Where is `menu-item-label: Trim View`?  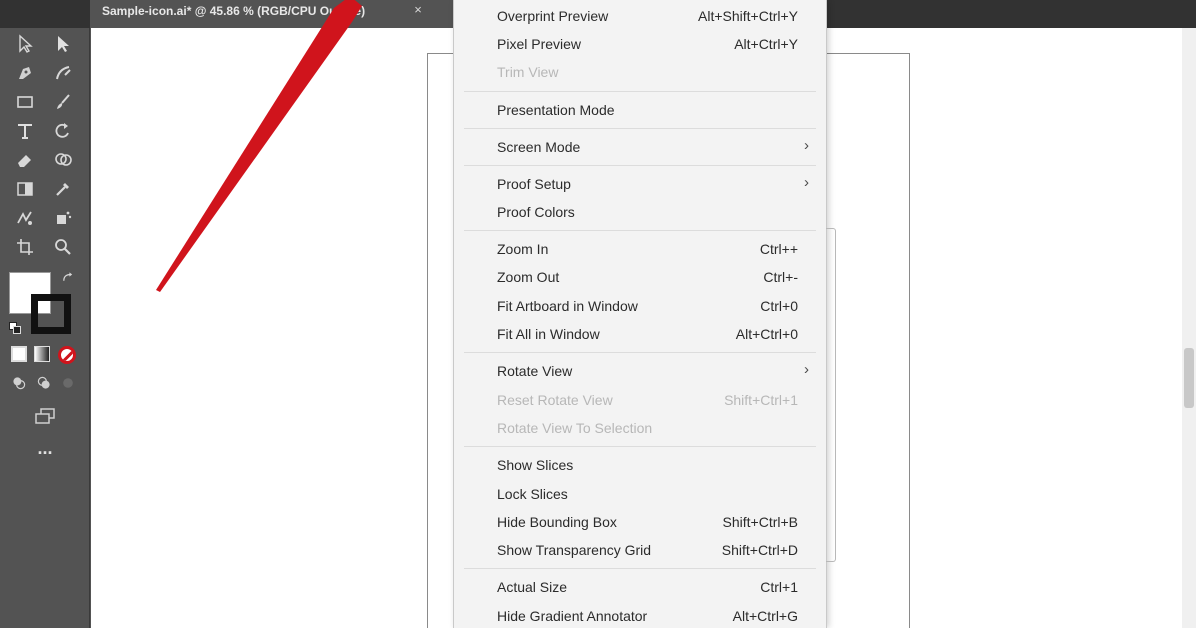
menu-item-label: Trim View is located at coordinates (528, 72).